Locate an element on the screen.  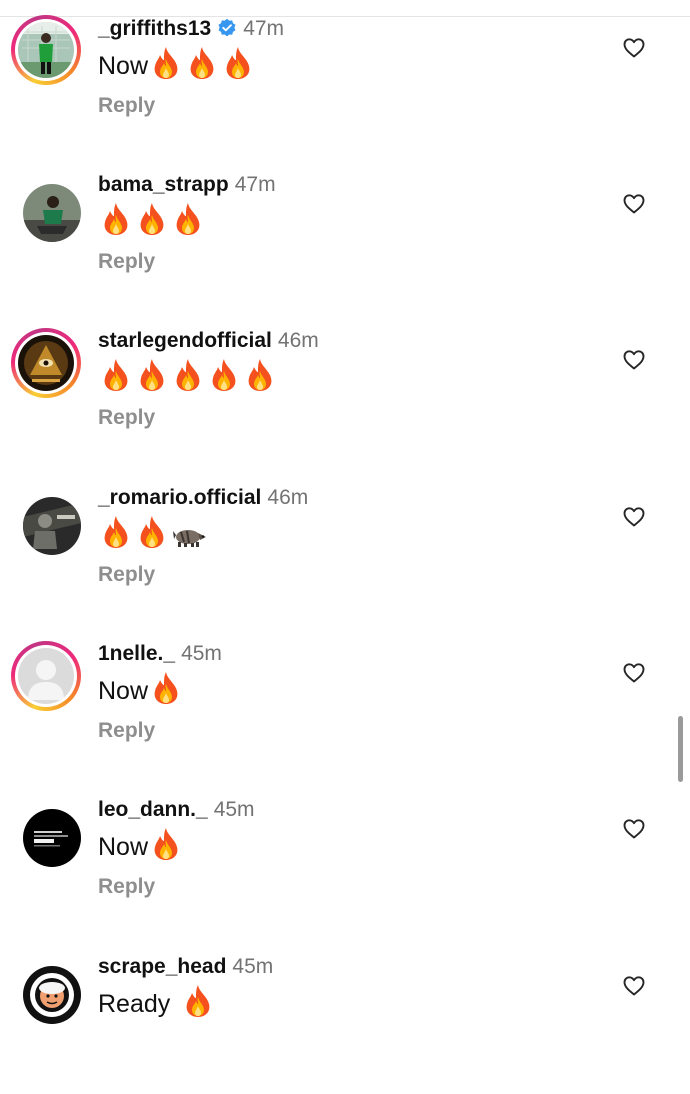
comment-text: Ready is located at coordinates (158, 1003).